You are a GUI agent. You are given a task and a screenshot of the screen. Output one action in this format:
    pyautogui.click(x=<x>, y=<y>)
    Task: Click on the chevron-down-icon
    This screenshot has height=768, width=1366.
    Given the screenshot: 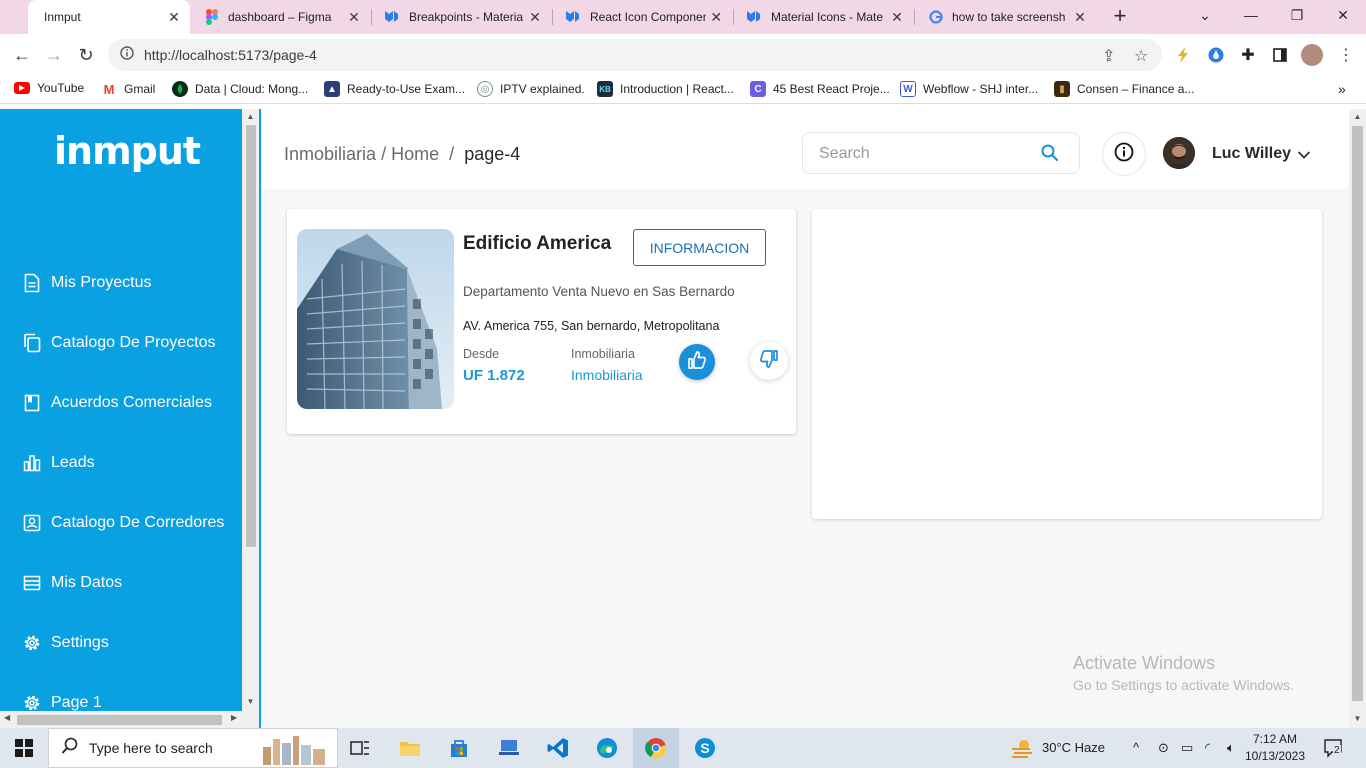 What is the action you would take?
    pyautogui.click(x=1304, y=156)
    